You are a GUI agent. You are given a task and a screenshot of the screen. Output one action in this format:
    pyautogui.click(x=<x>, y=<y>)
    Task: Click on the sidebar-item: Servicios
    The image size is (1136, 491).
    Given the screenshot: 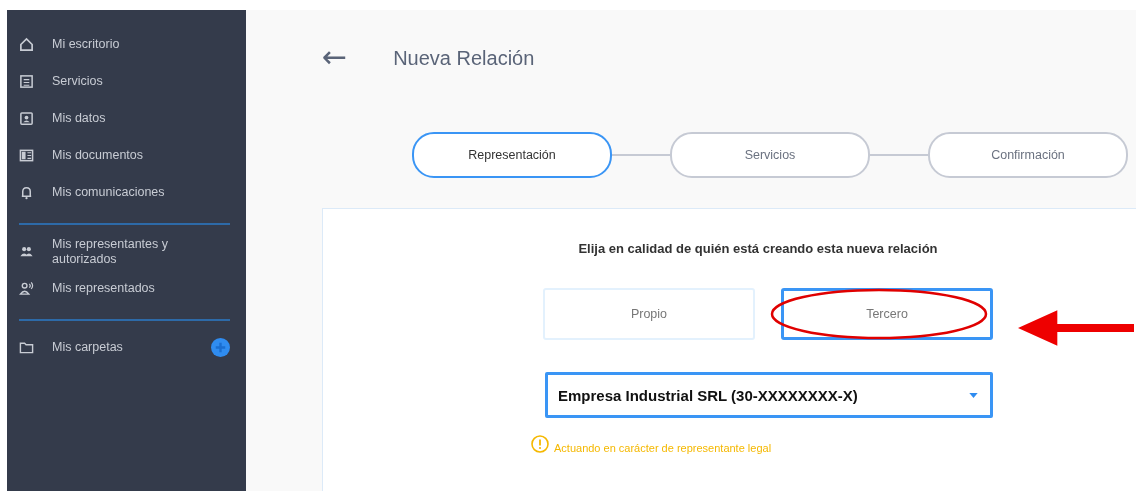 What is the action you would take?
    pyautogui.click(x=124, y=81)
    